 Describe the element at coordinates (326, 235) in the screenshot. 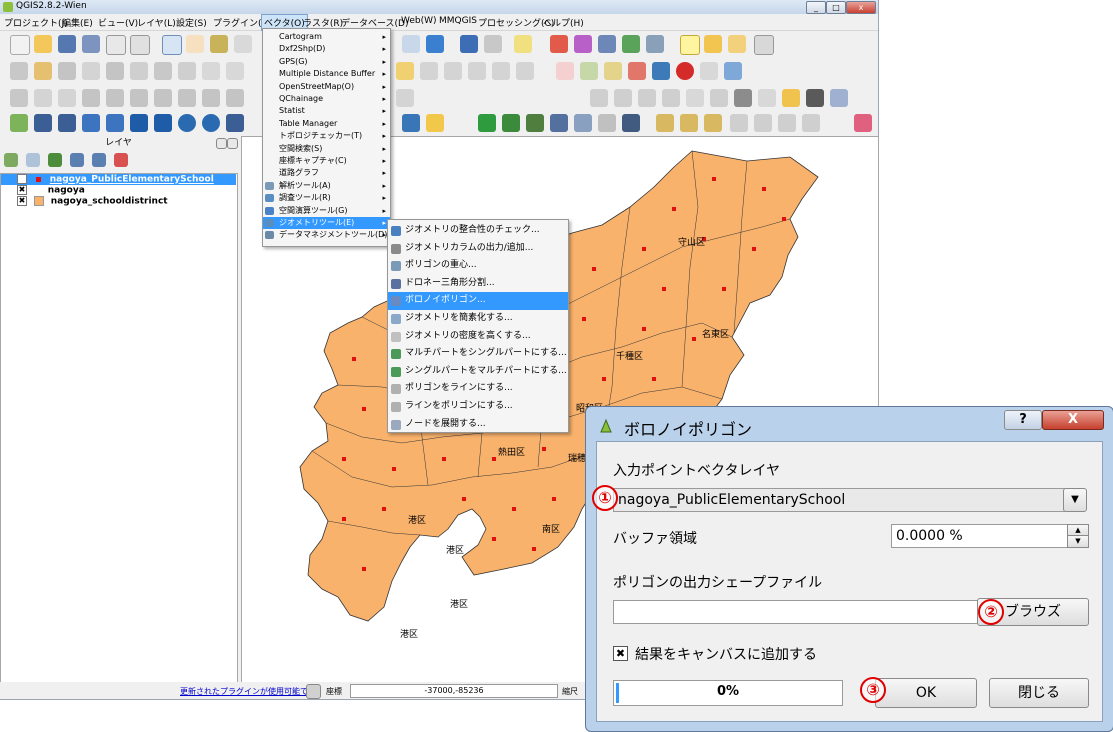

I see `vector-menu-item: データマネジメントツール(D) ▸` at that location.